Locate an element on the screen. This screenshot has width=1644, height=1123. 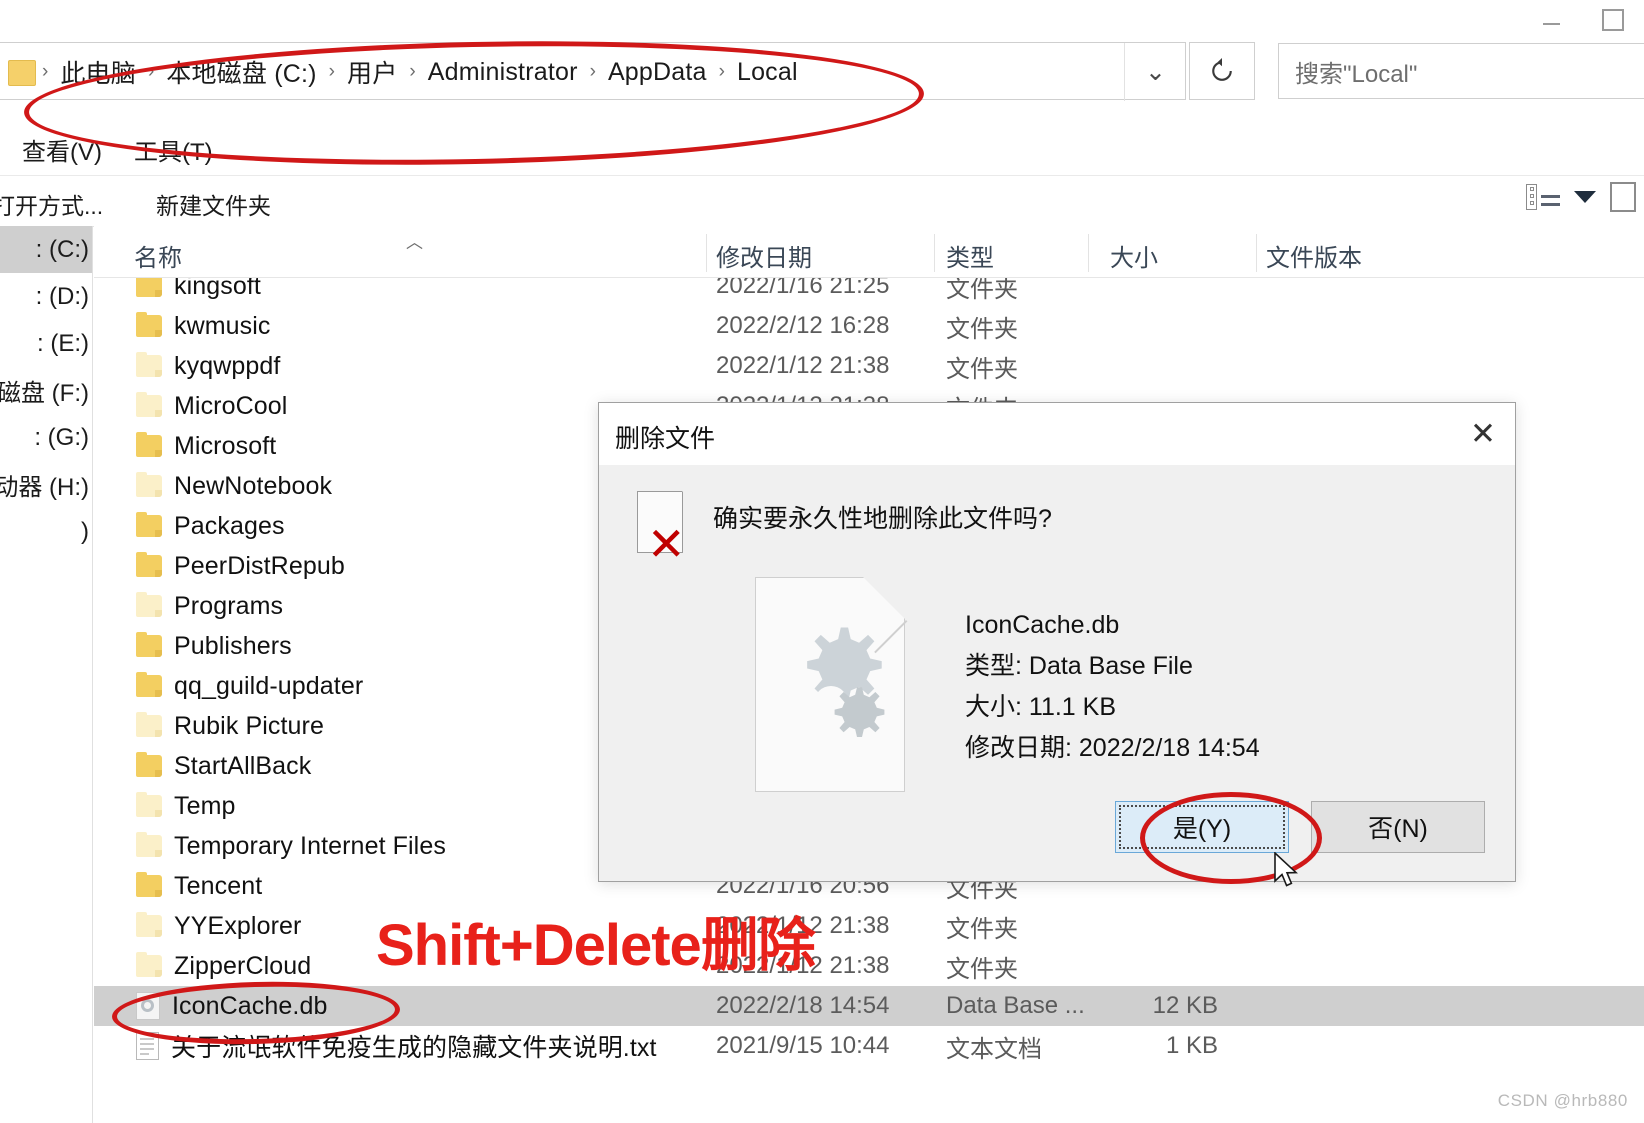
sidebar-item-label: ) is located at coordinates (85, 531).